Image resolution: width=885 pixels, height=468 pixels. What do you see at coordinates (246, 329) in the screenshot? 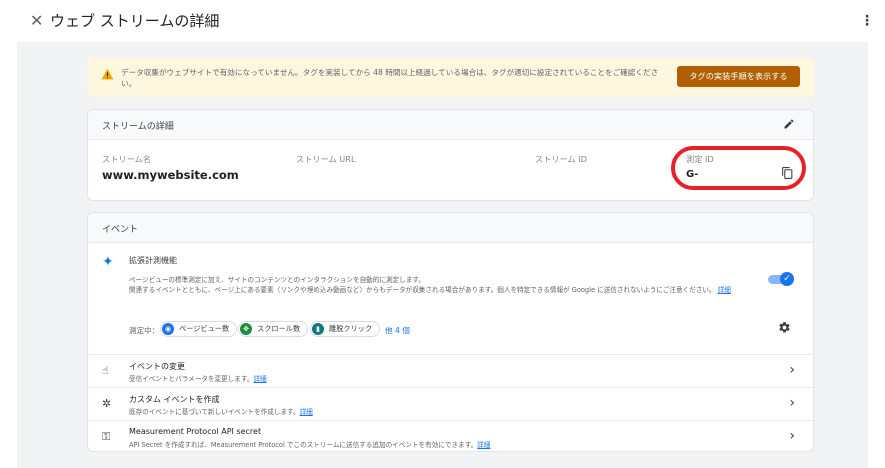
I see `scroll-icon: ✥` at bounding box center [246, 329].